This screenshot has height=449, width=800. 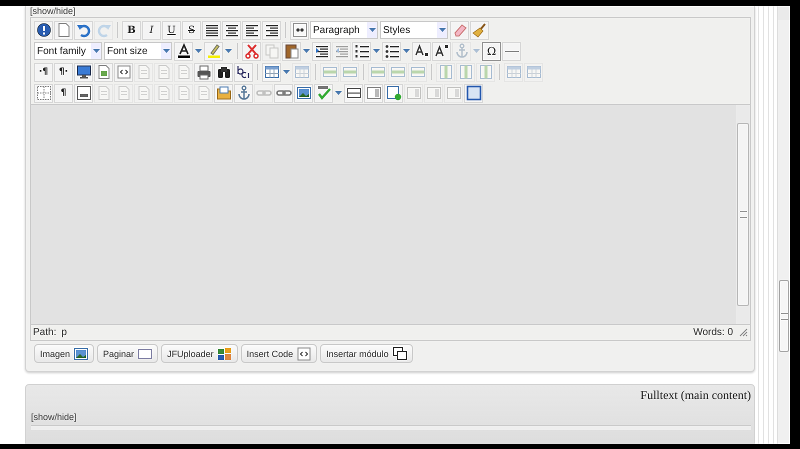 What do you see at coordinates (366, 353) in the screenshot?
I see `editor-button: Insertar módulo` at bounding box center [366, 353].